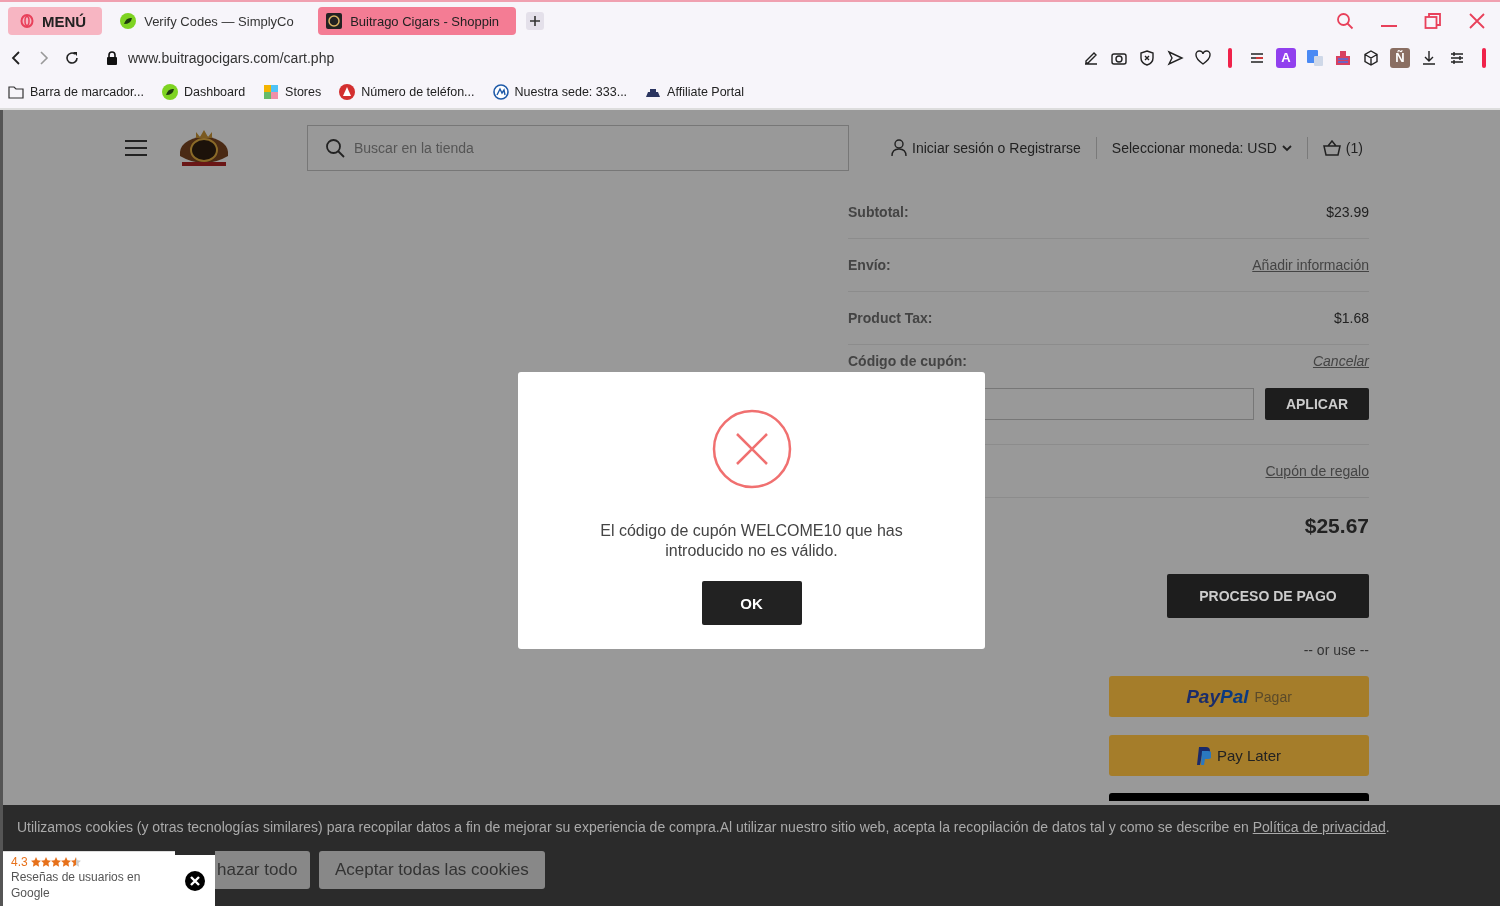 This screenshot has width=1500, height=906. I want to click on plus-icon, so click(535, 21).